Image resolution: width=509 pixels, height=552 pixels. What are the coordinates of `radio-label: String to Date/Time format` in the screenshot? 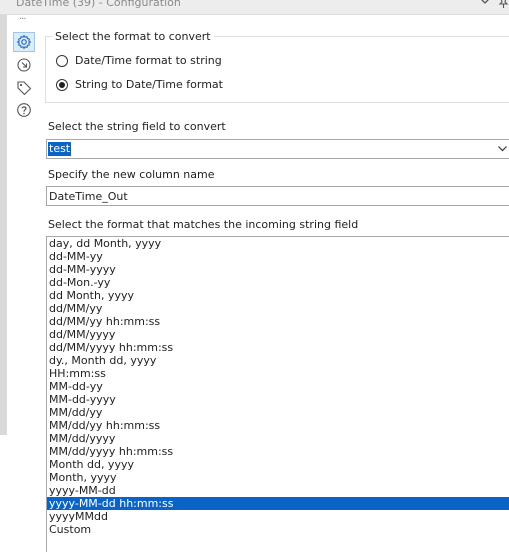 It's located at (149, 84).